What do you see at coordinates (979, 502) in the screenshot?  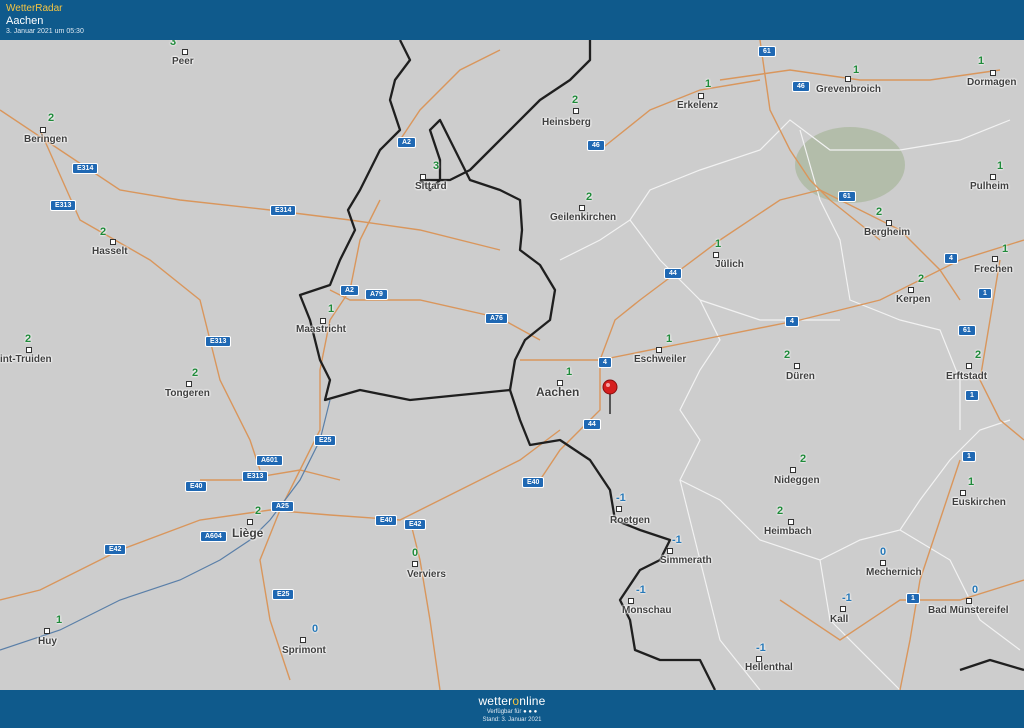 I see `city-label: Euskirchen` at bounding box center [979, 502].